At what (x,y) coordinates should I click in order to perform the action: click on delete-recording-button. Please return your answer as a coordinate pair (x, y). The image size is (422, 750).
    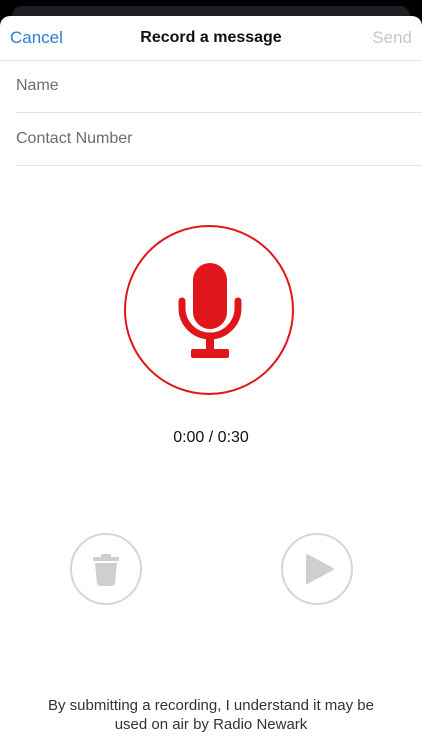
    Looking at the image, I should click on (106, 569).